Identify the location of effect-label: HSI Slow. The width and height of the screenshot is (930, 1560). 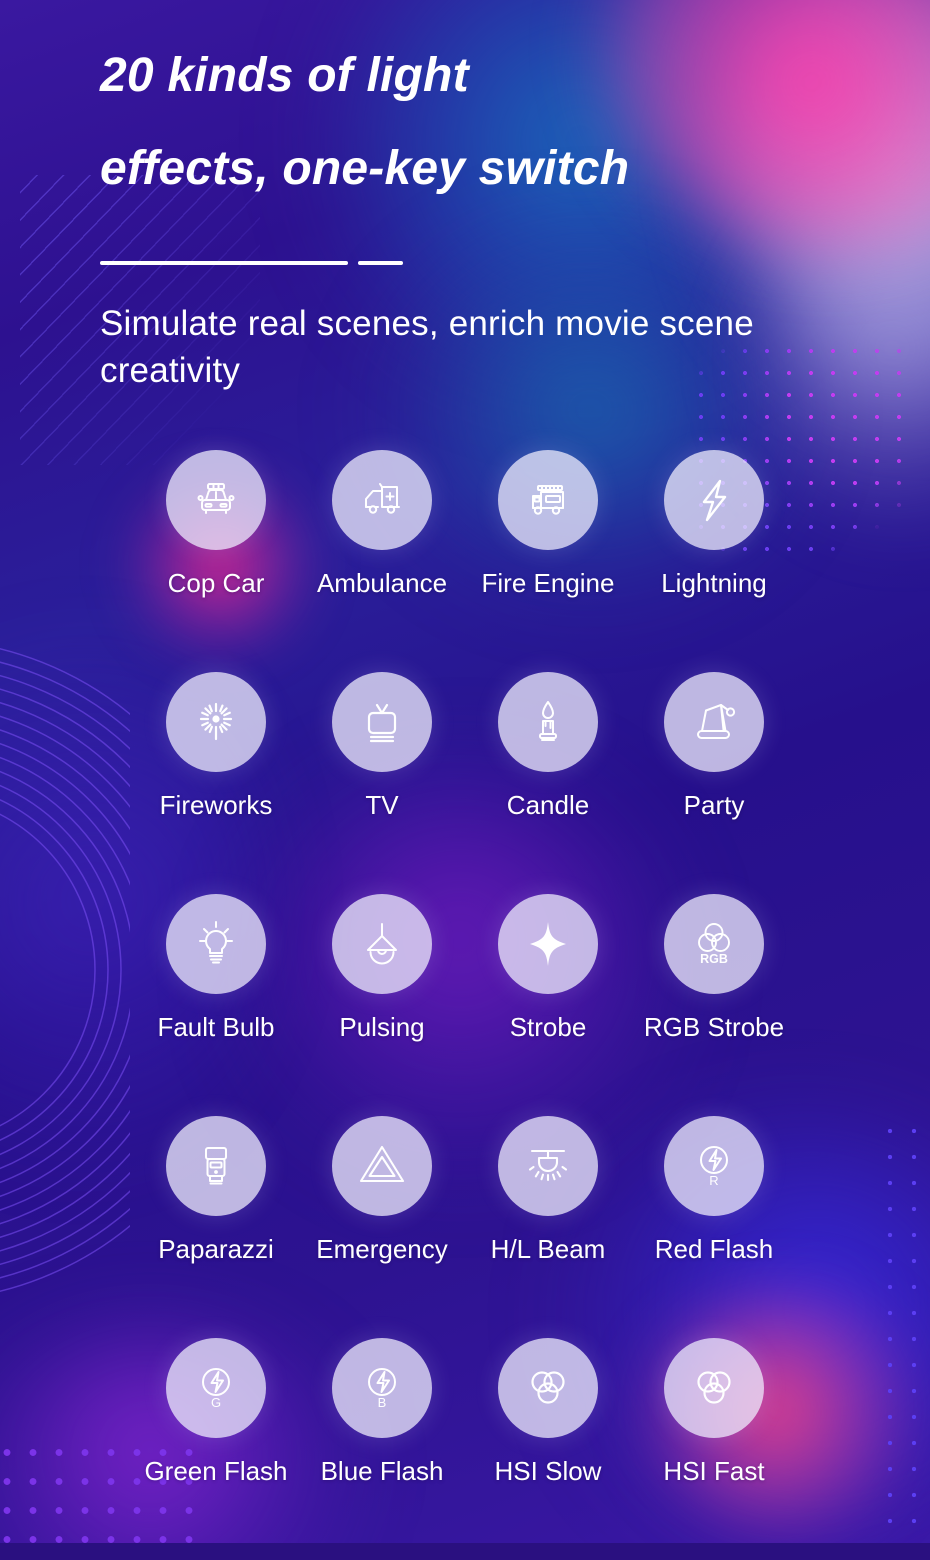
(548, 1471).